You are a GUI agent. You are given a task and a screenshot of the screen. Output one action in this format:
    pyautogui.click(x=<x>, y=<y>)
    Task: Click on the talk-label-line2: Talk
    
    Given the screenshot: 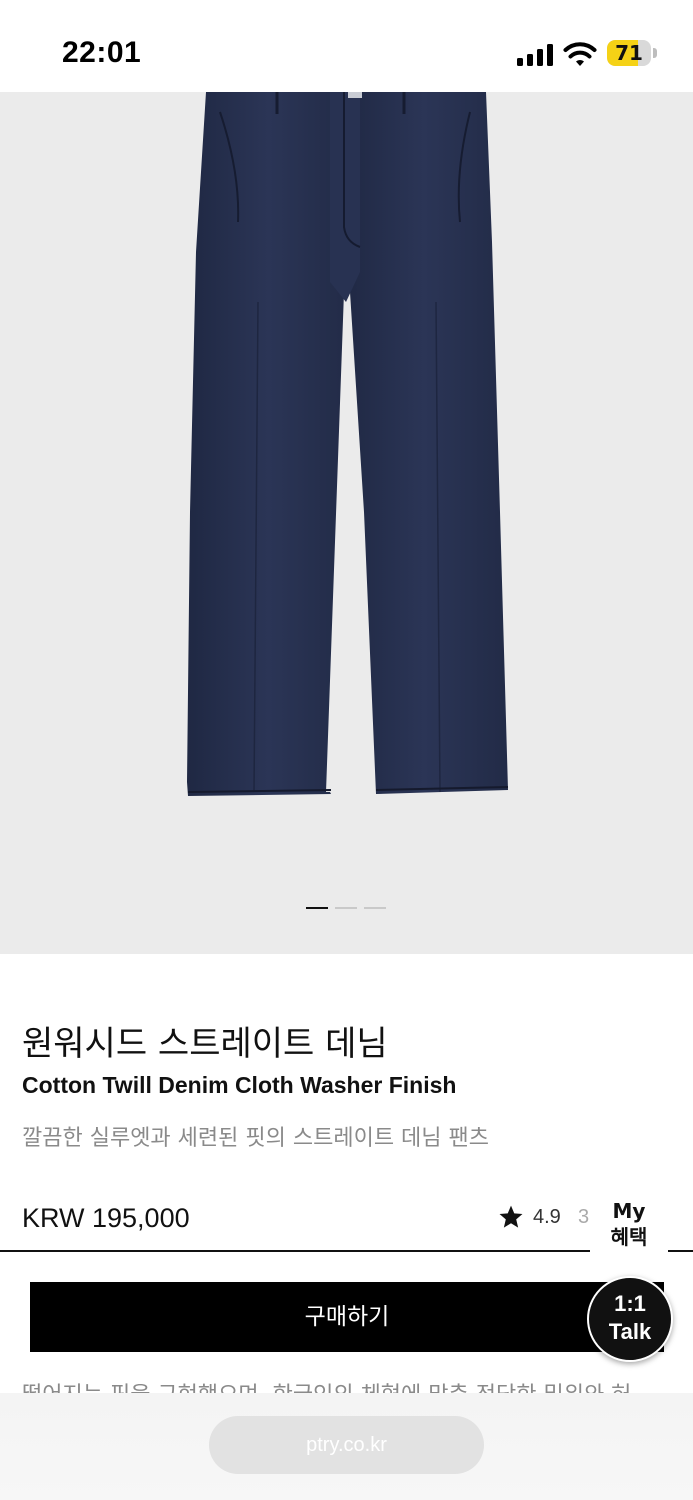 What is the action you would take?
    pyautogui.click(x=630, y=1331)
    